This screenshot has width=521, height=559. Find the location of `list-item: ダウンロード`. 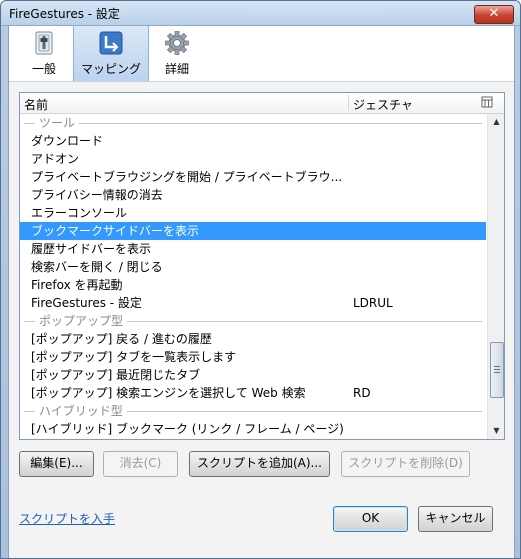

list-item: ダウンロード is located at coordinates (253, 141).